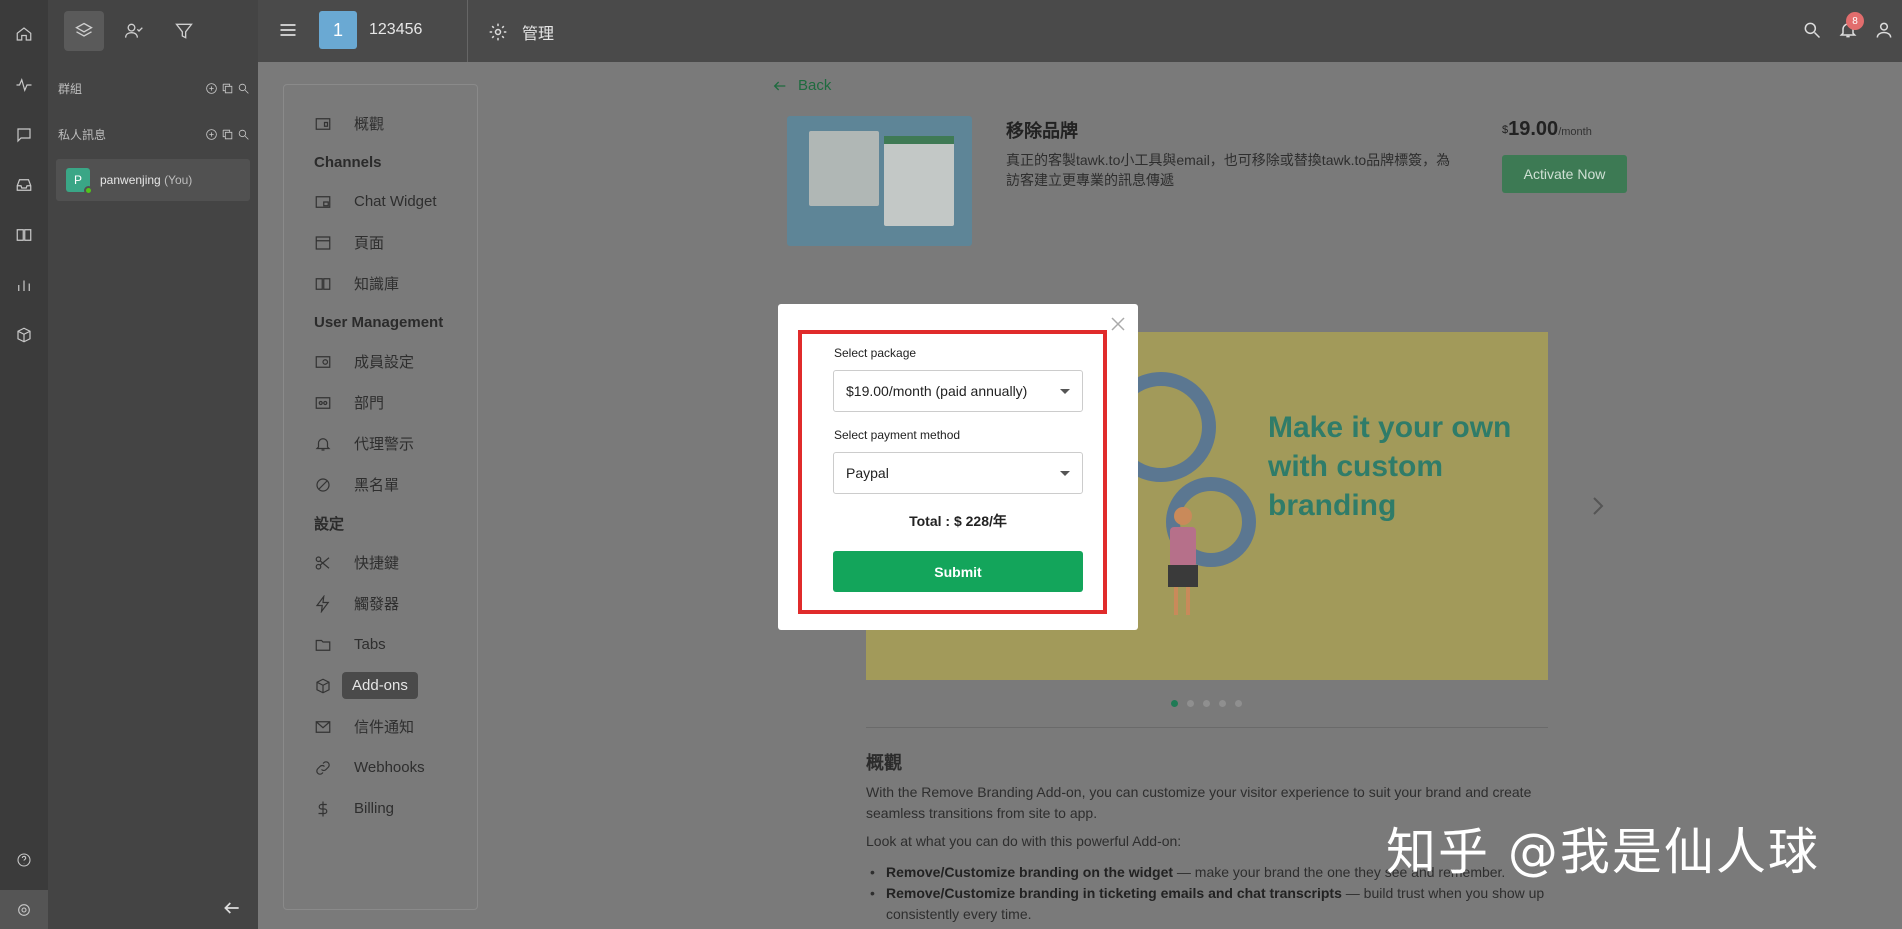  Describe the element at coordinates (232, 910) in the screenshot. I see `collapse-arrow-icon` at that location.